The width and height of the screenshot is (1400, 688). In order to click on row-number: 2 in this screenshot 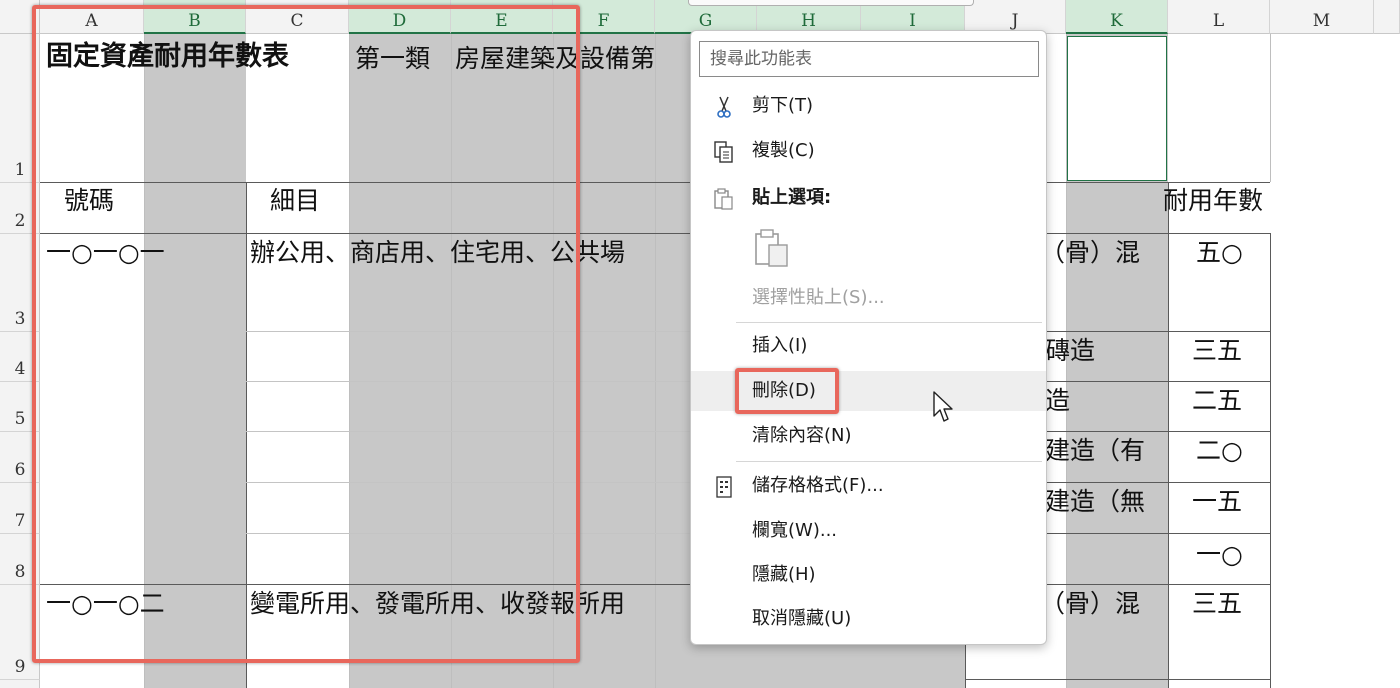, I will do `click(20, 221)`.